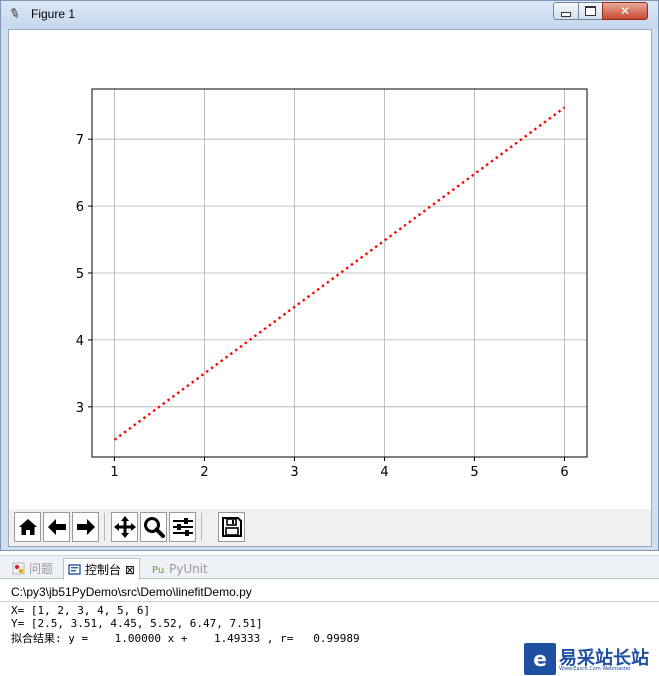  I want to click on svg-text: Pu, so click(158, 570).